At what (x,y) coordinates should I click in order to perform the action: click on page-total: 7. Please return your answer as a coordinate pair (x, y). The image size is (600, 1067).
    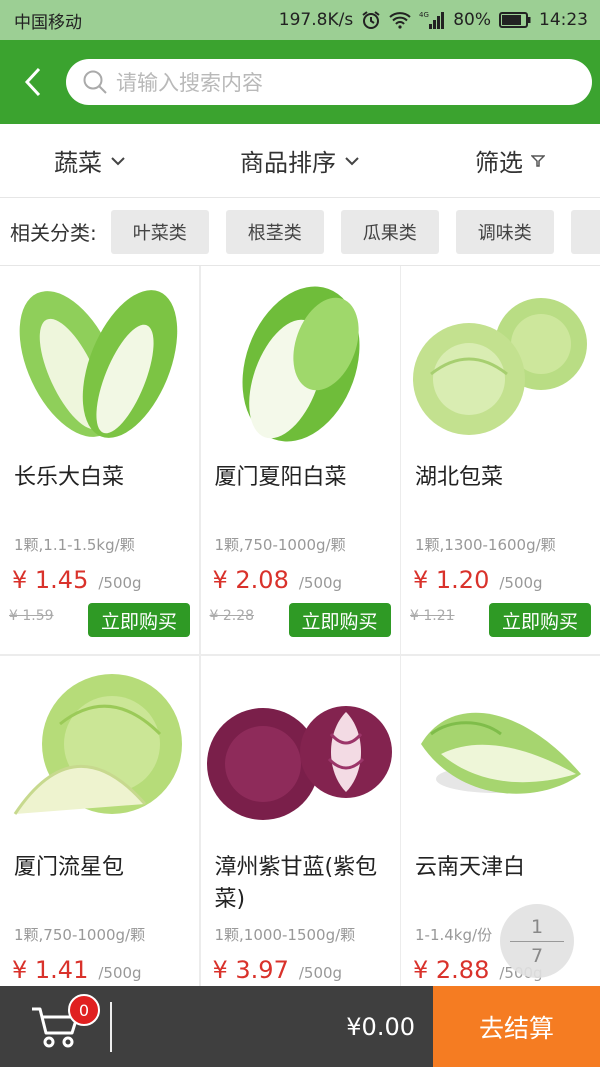
    Looking at the image, I should click on (537, 955).